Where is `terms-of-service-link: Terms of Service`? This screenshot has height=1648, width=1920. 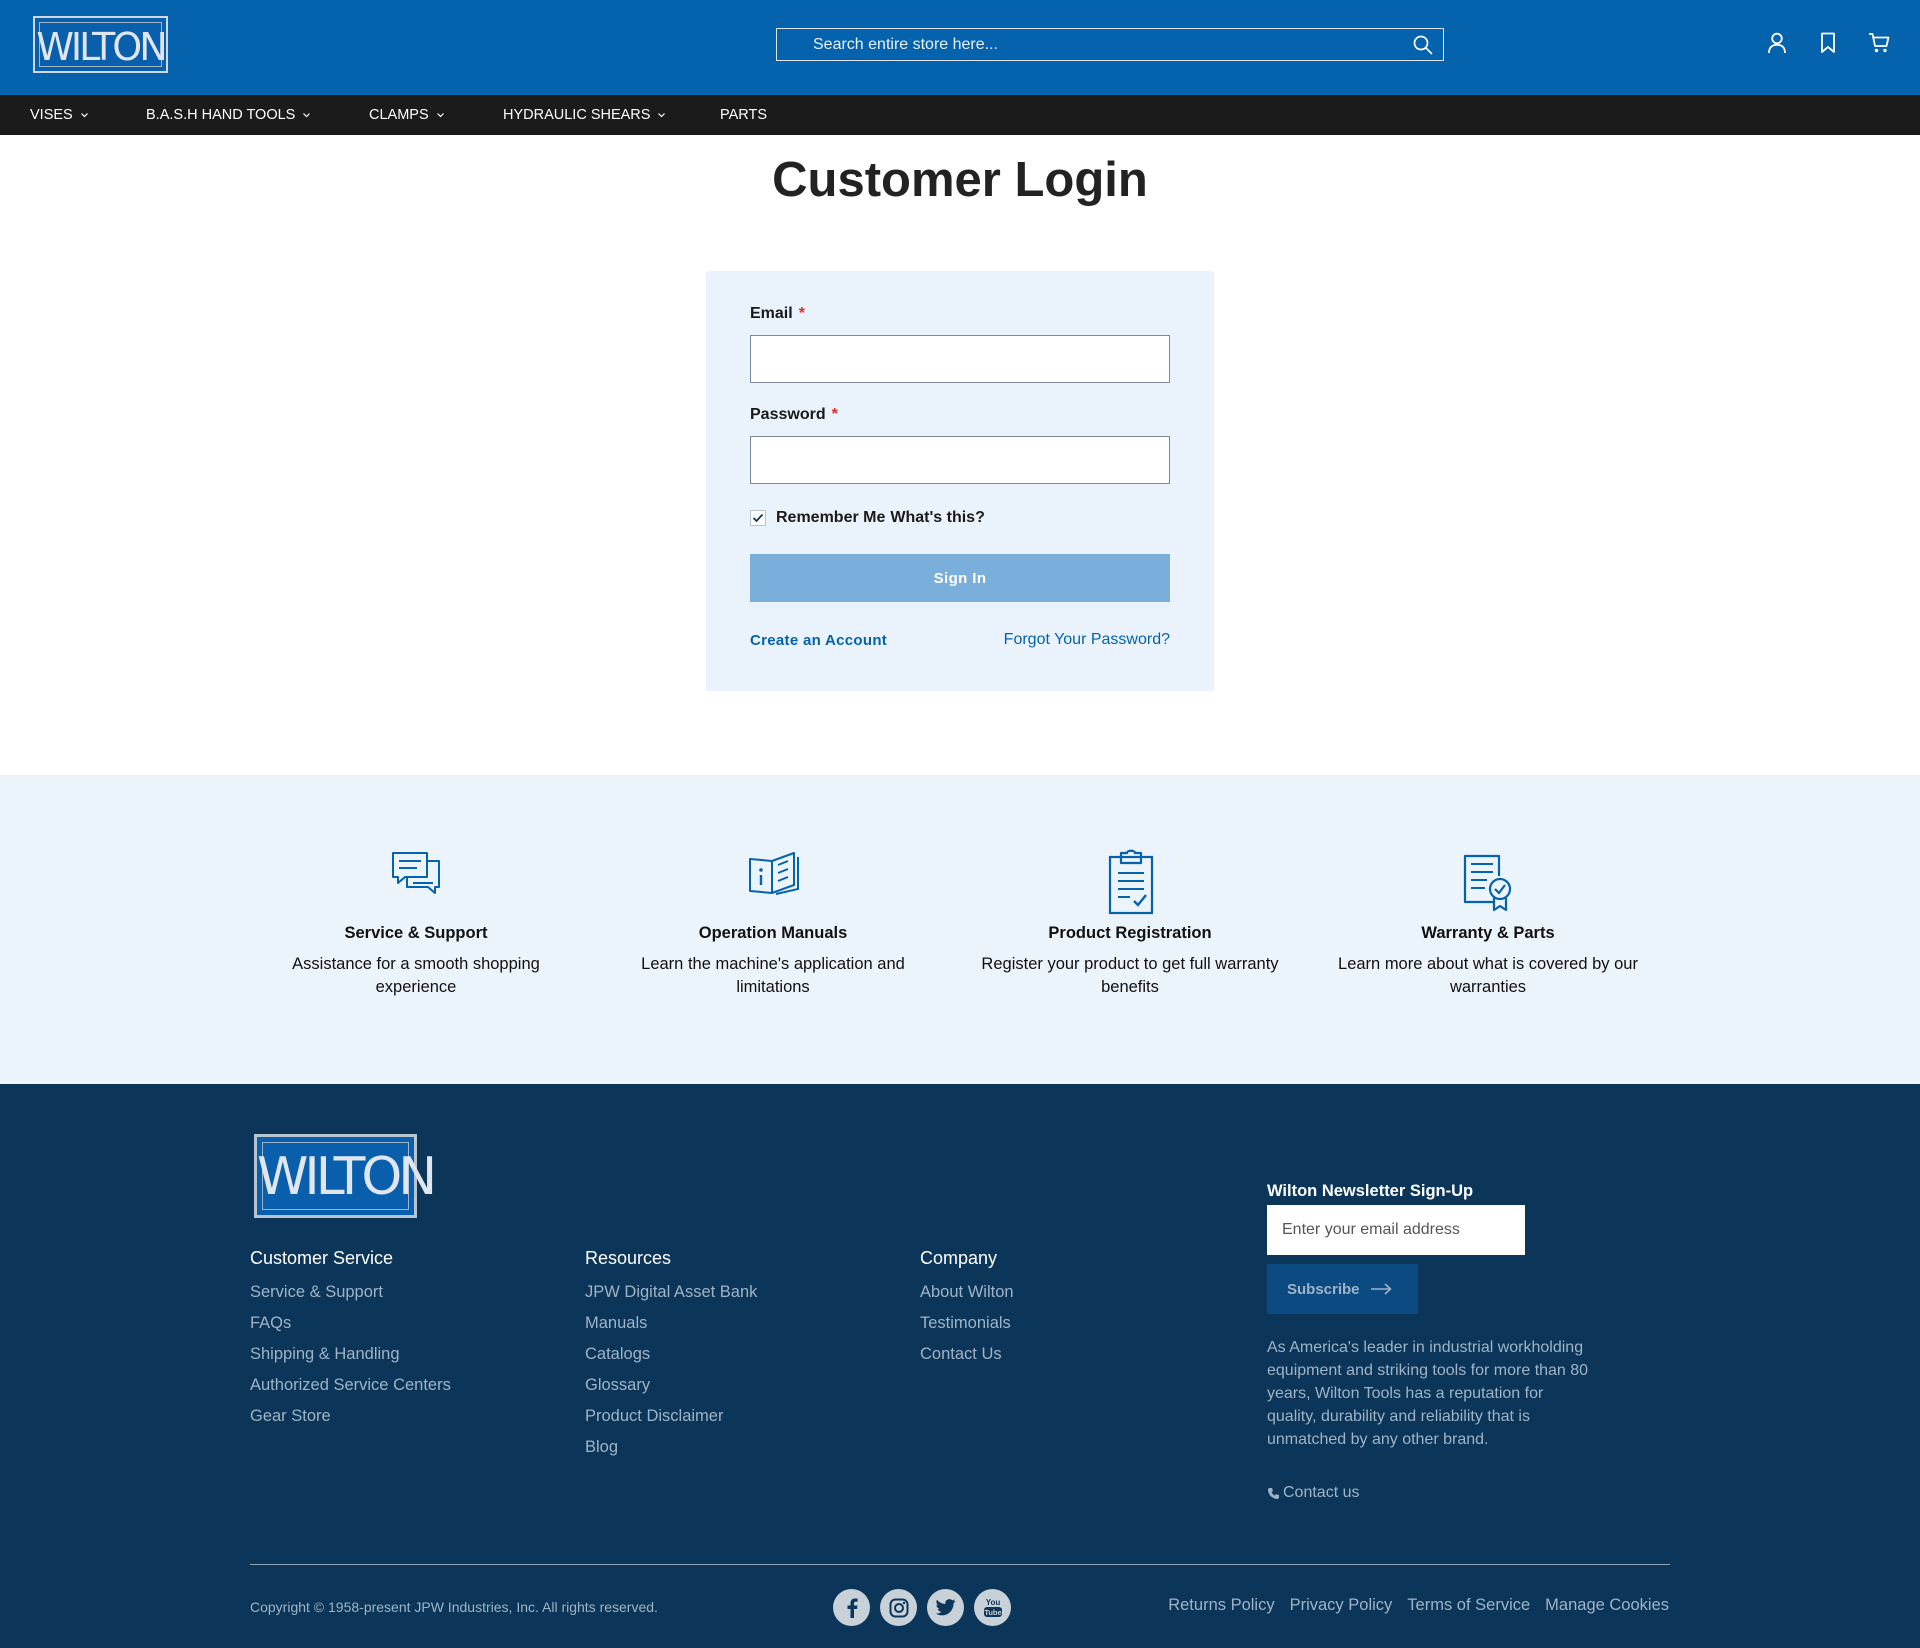
terms-of-service-link: Terms of Service is located at coordinates (1468, 1605).